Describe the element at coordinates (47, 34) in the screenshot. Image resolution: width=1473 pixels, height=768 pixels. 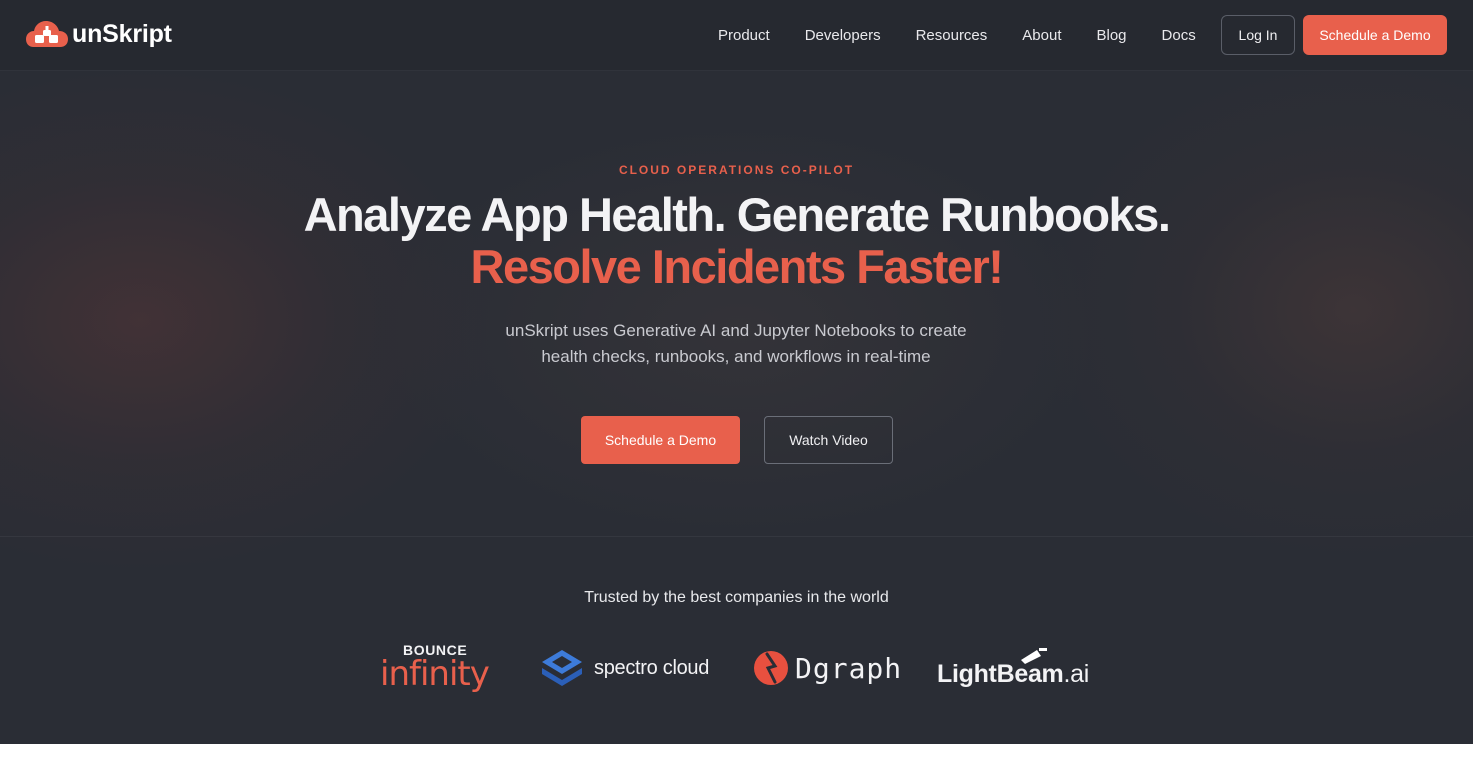
I see `cloud-robot-icon` at that location.